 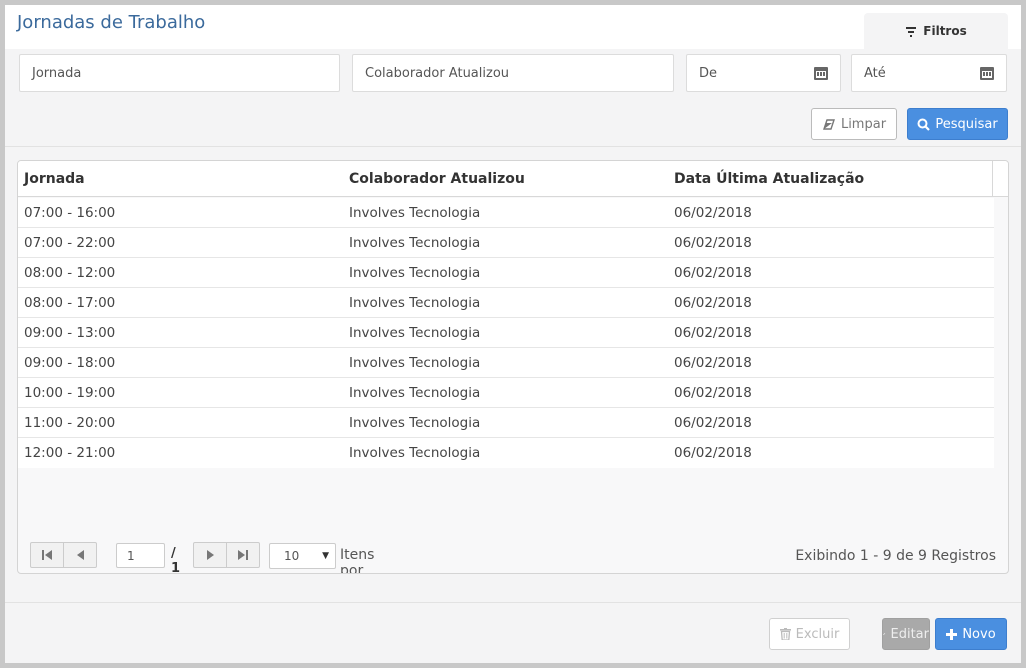 What do you see at coordinates (911, 31) in the screenshot?
I see `filter-icon` at bounding box center [911, 31].